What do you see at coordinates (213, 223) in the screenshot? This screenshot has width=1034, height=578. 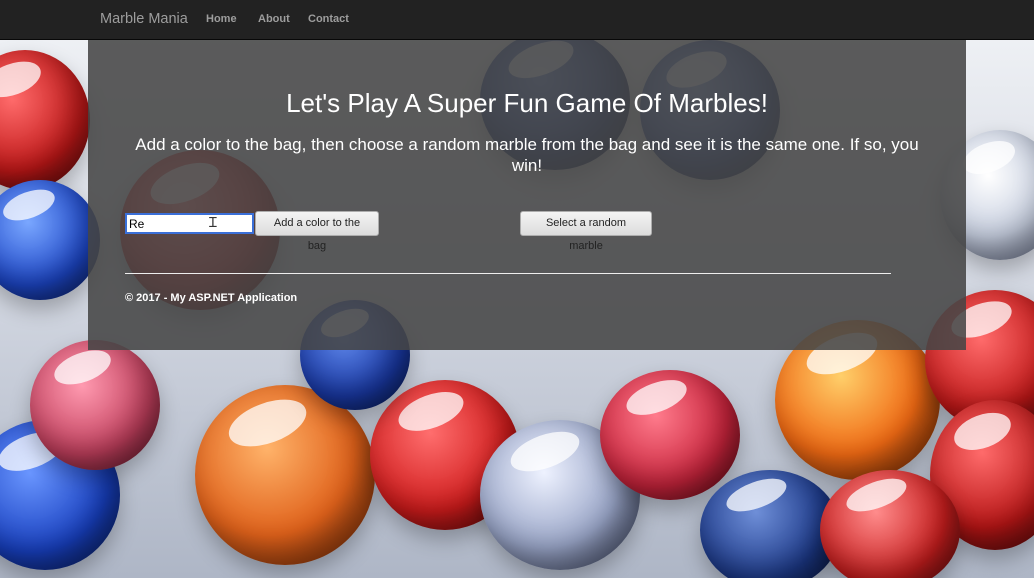 I see `text-cursor-icon: Ɪ` at bounding box center [213, 223].